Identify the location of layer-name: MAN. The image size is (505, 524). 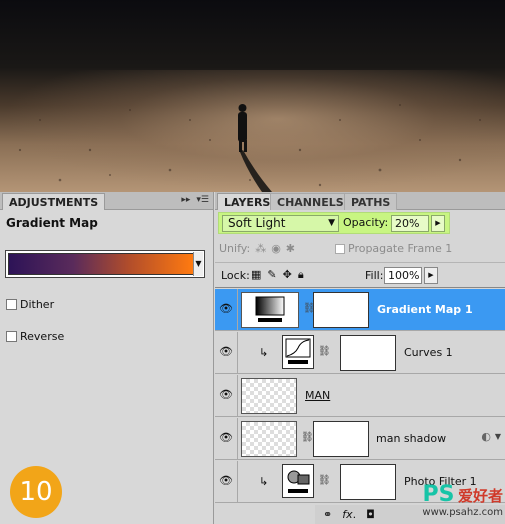
(317, 395).